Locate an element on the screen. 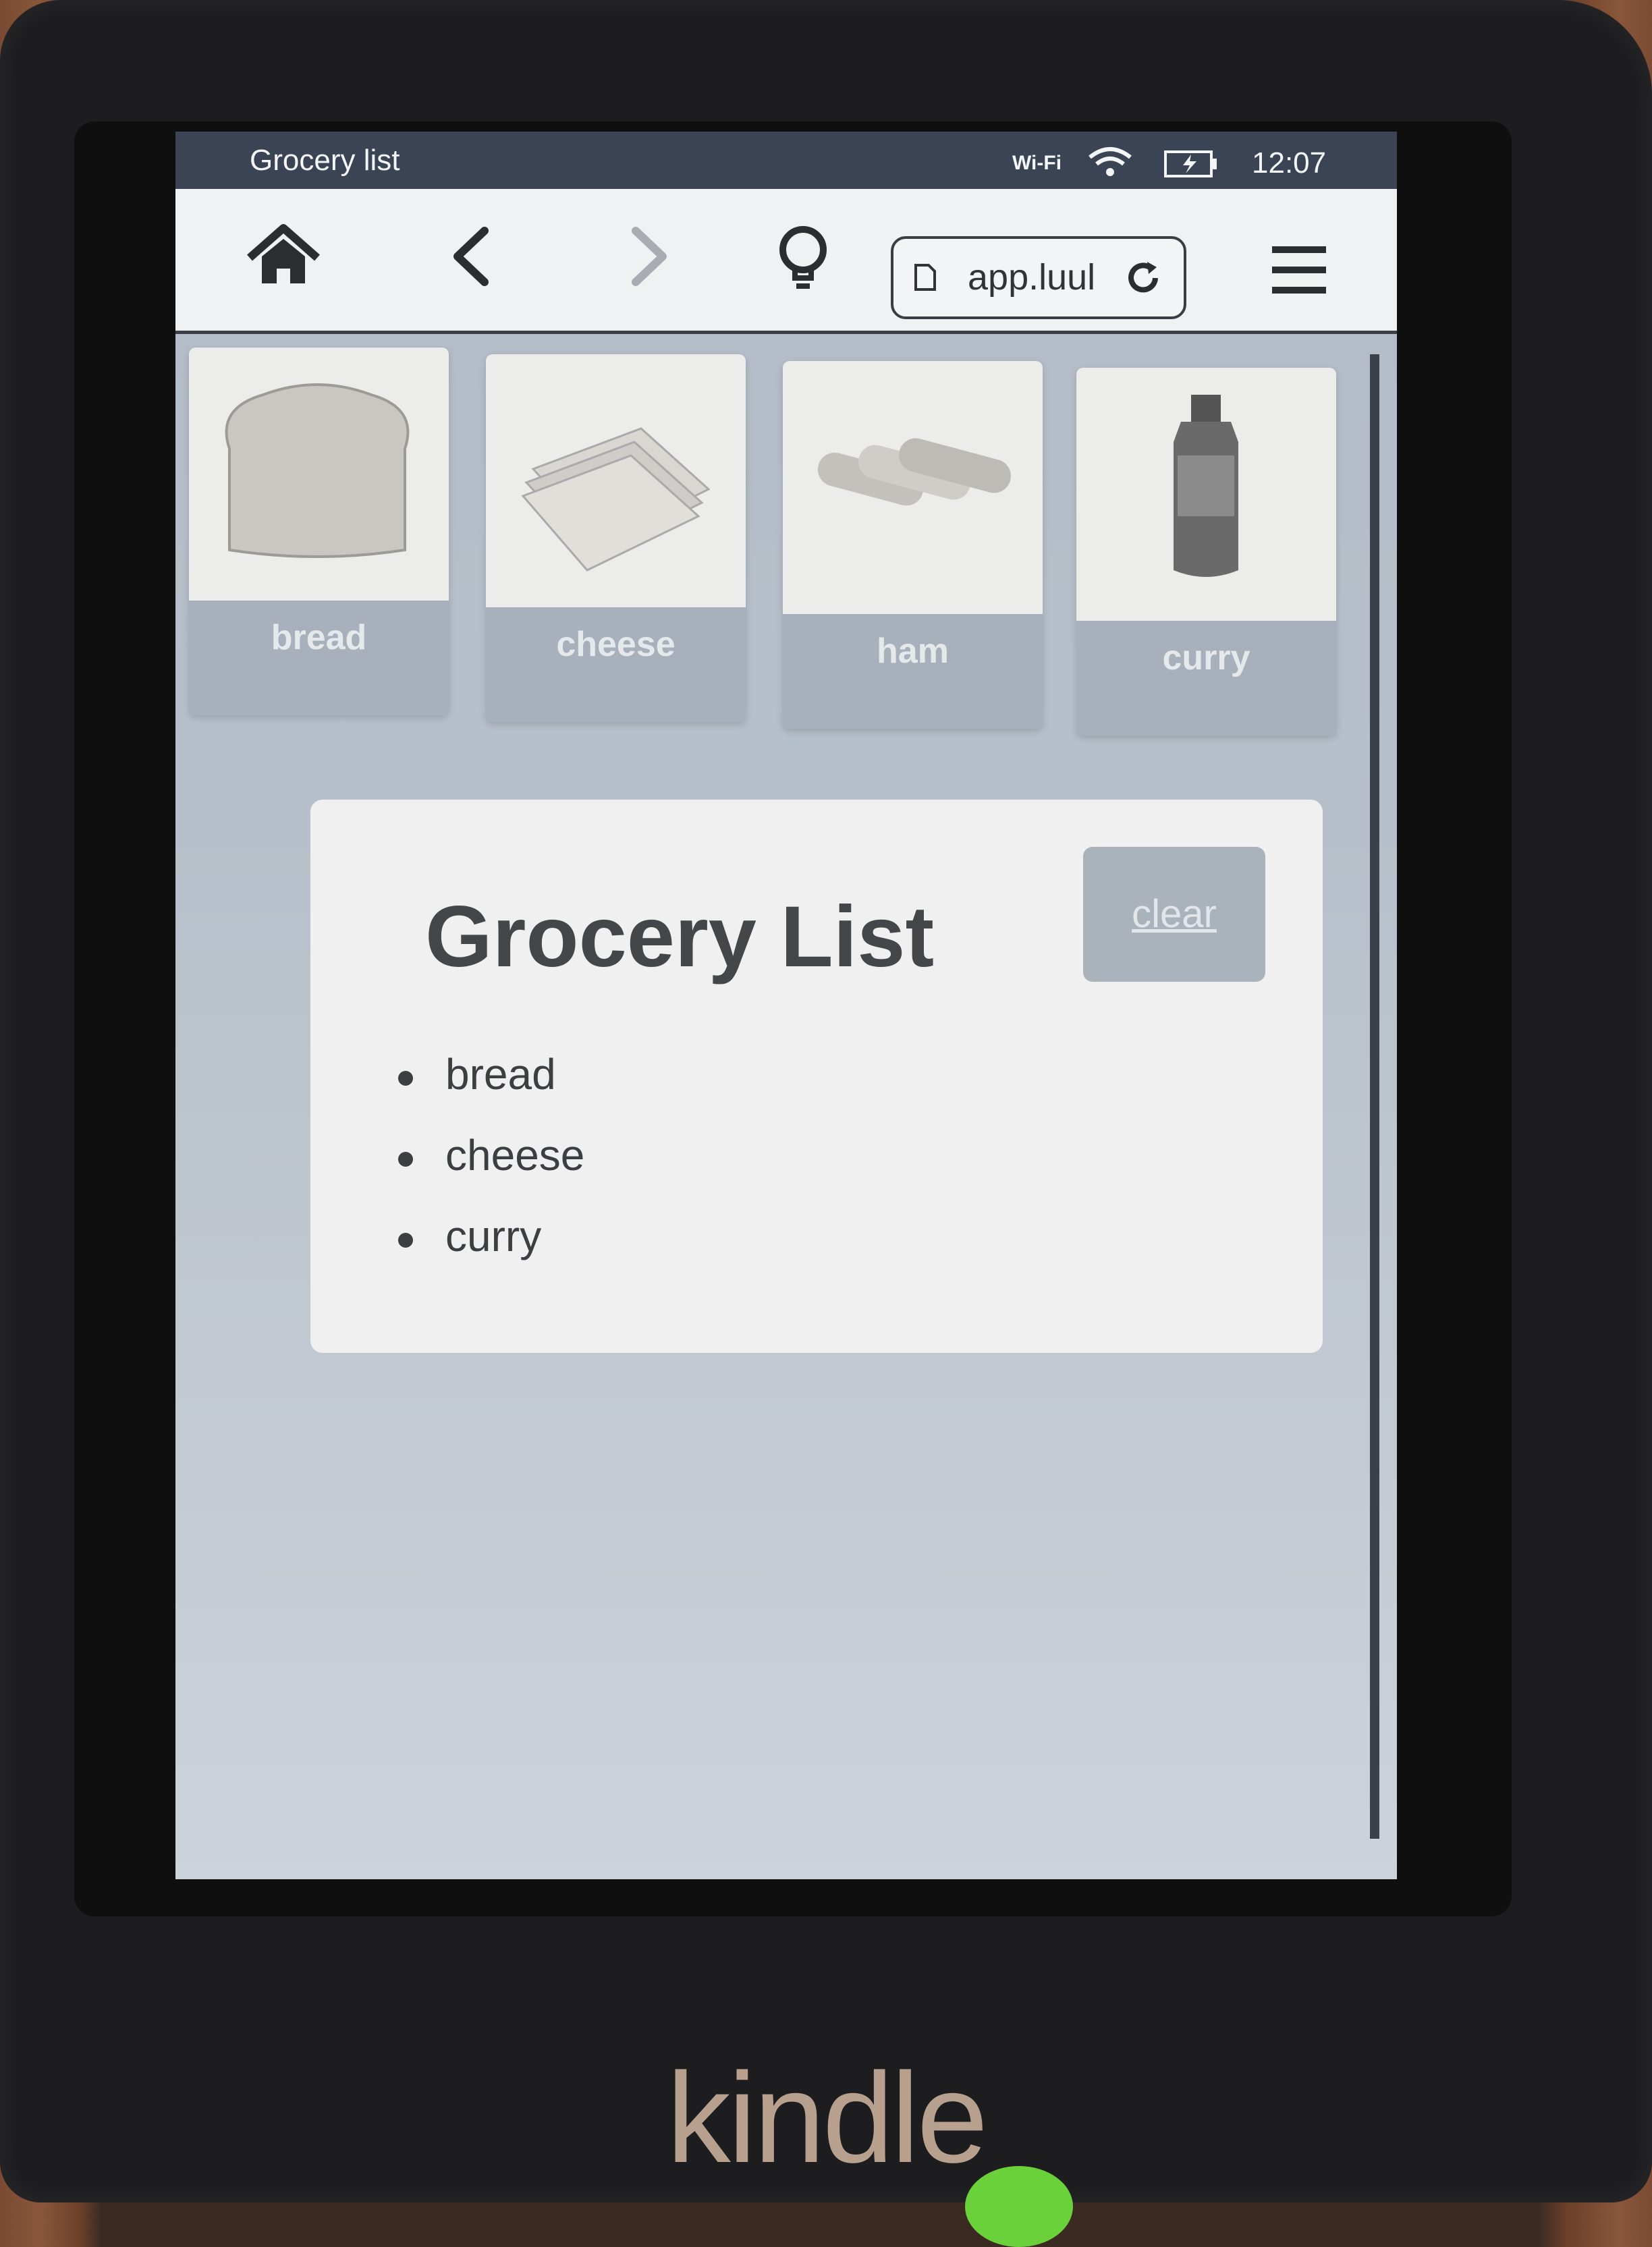 Image resolution: width=1652 pixels, height=2247 pixels. window-title: Grocery list is located at coordinates (325, 160).